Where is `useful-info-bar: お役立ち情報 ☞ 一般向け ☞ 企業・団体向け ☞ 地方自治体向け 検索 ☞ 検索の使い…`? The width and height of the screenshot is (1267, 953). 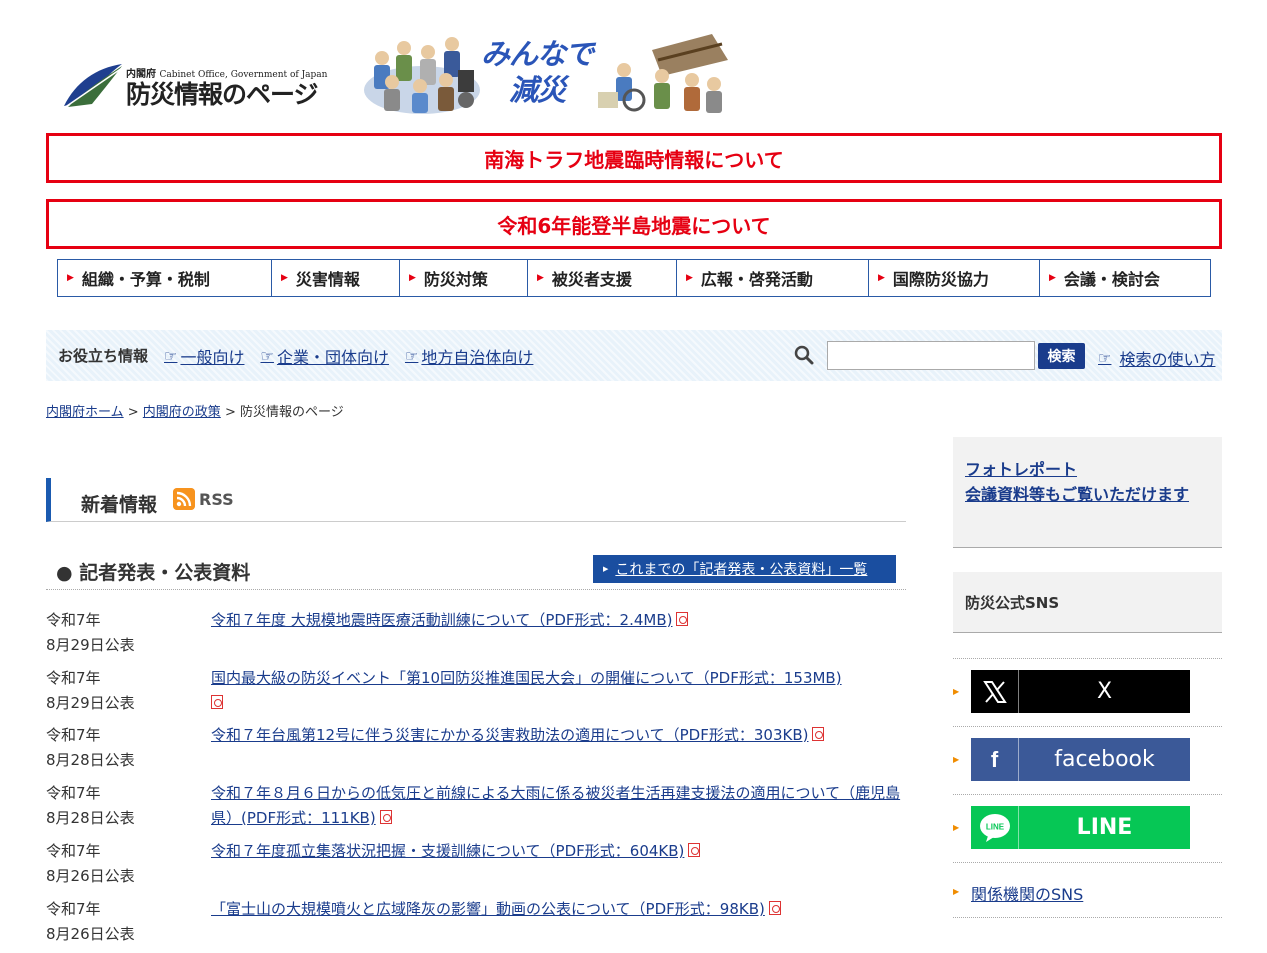 useful-info-bar: お役立ち情報 ☞ 一般向け ☞ 企業・団体向け ☞ 地方自治体向け 検索 ☞ 検索の使い… is located at coordinates (634, 355).